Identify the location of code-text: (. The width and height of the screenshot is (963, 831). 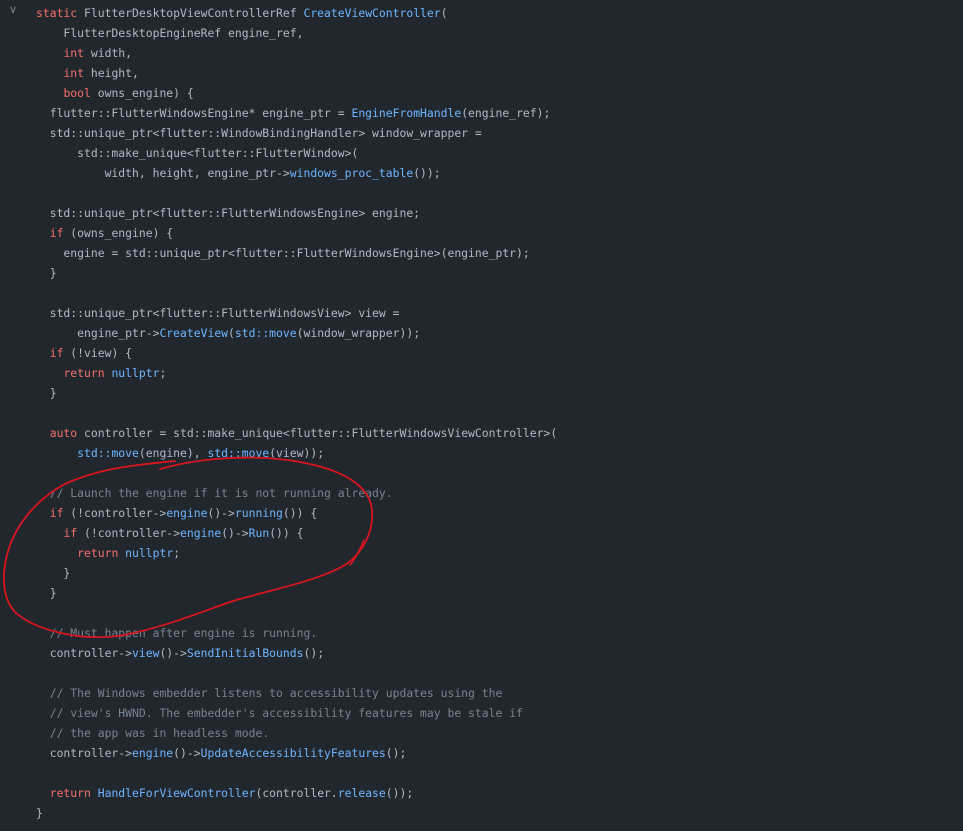
(231, 333).